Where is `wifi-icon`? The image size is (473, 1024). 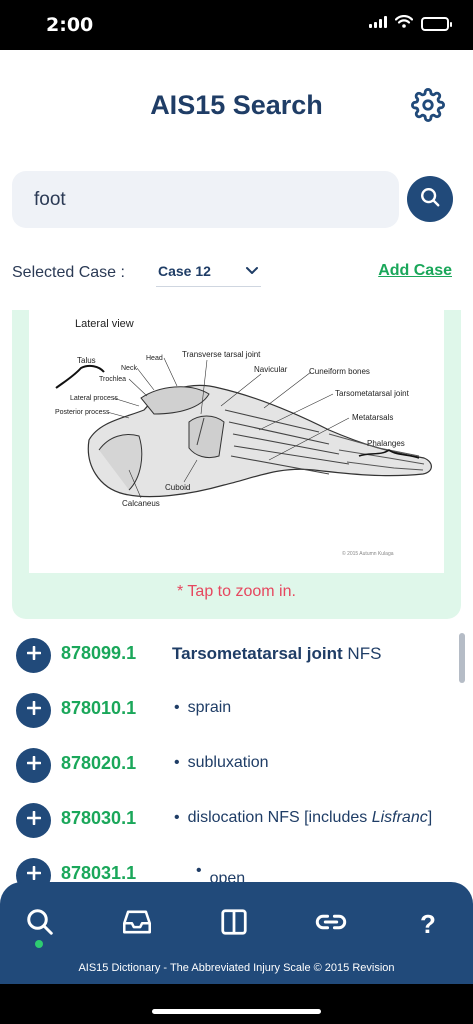
wifi-icon is located at coordinates (404, 24).